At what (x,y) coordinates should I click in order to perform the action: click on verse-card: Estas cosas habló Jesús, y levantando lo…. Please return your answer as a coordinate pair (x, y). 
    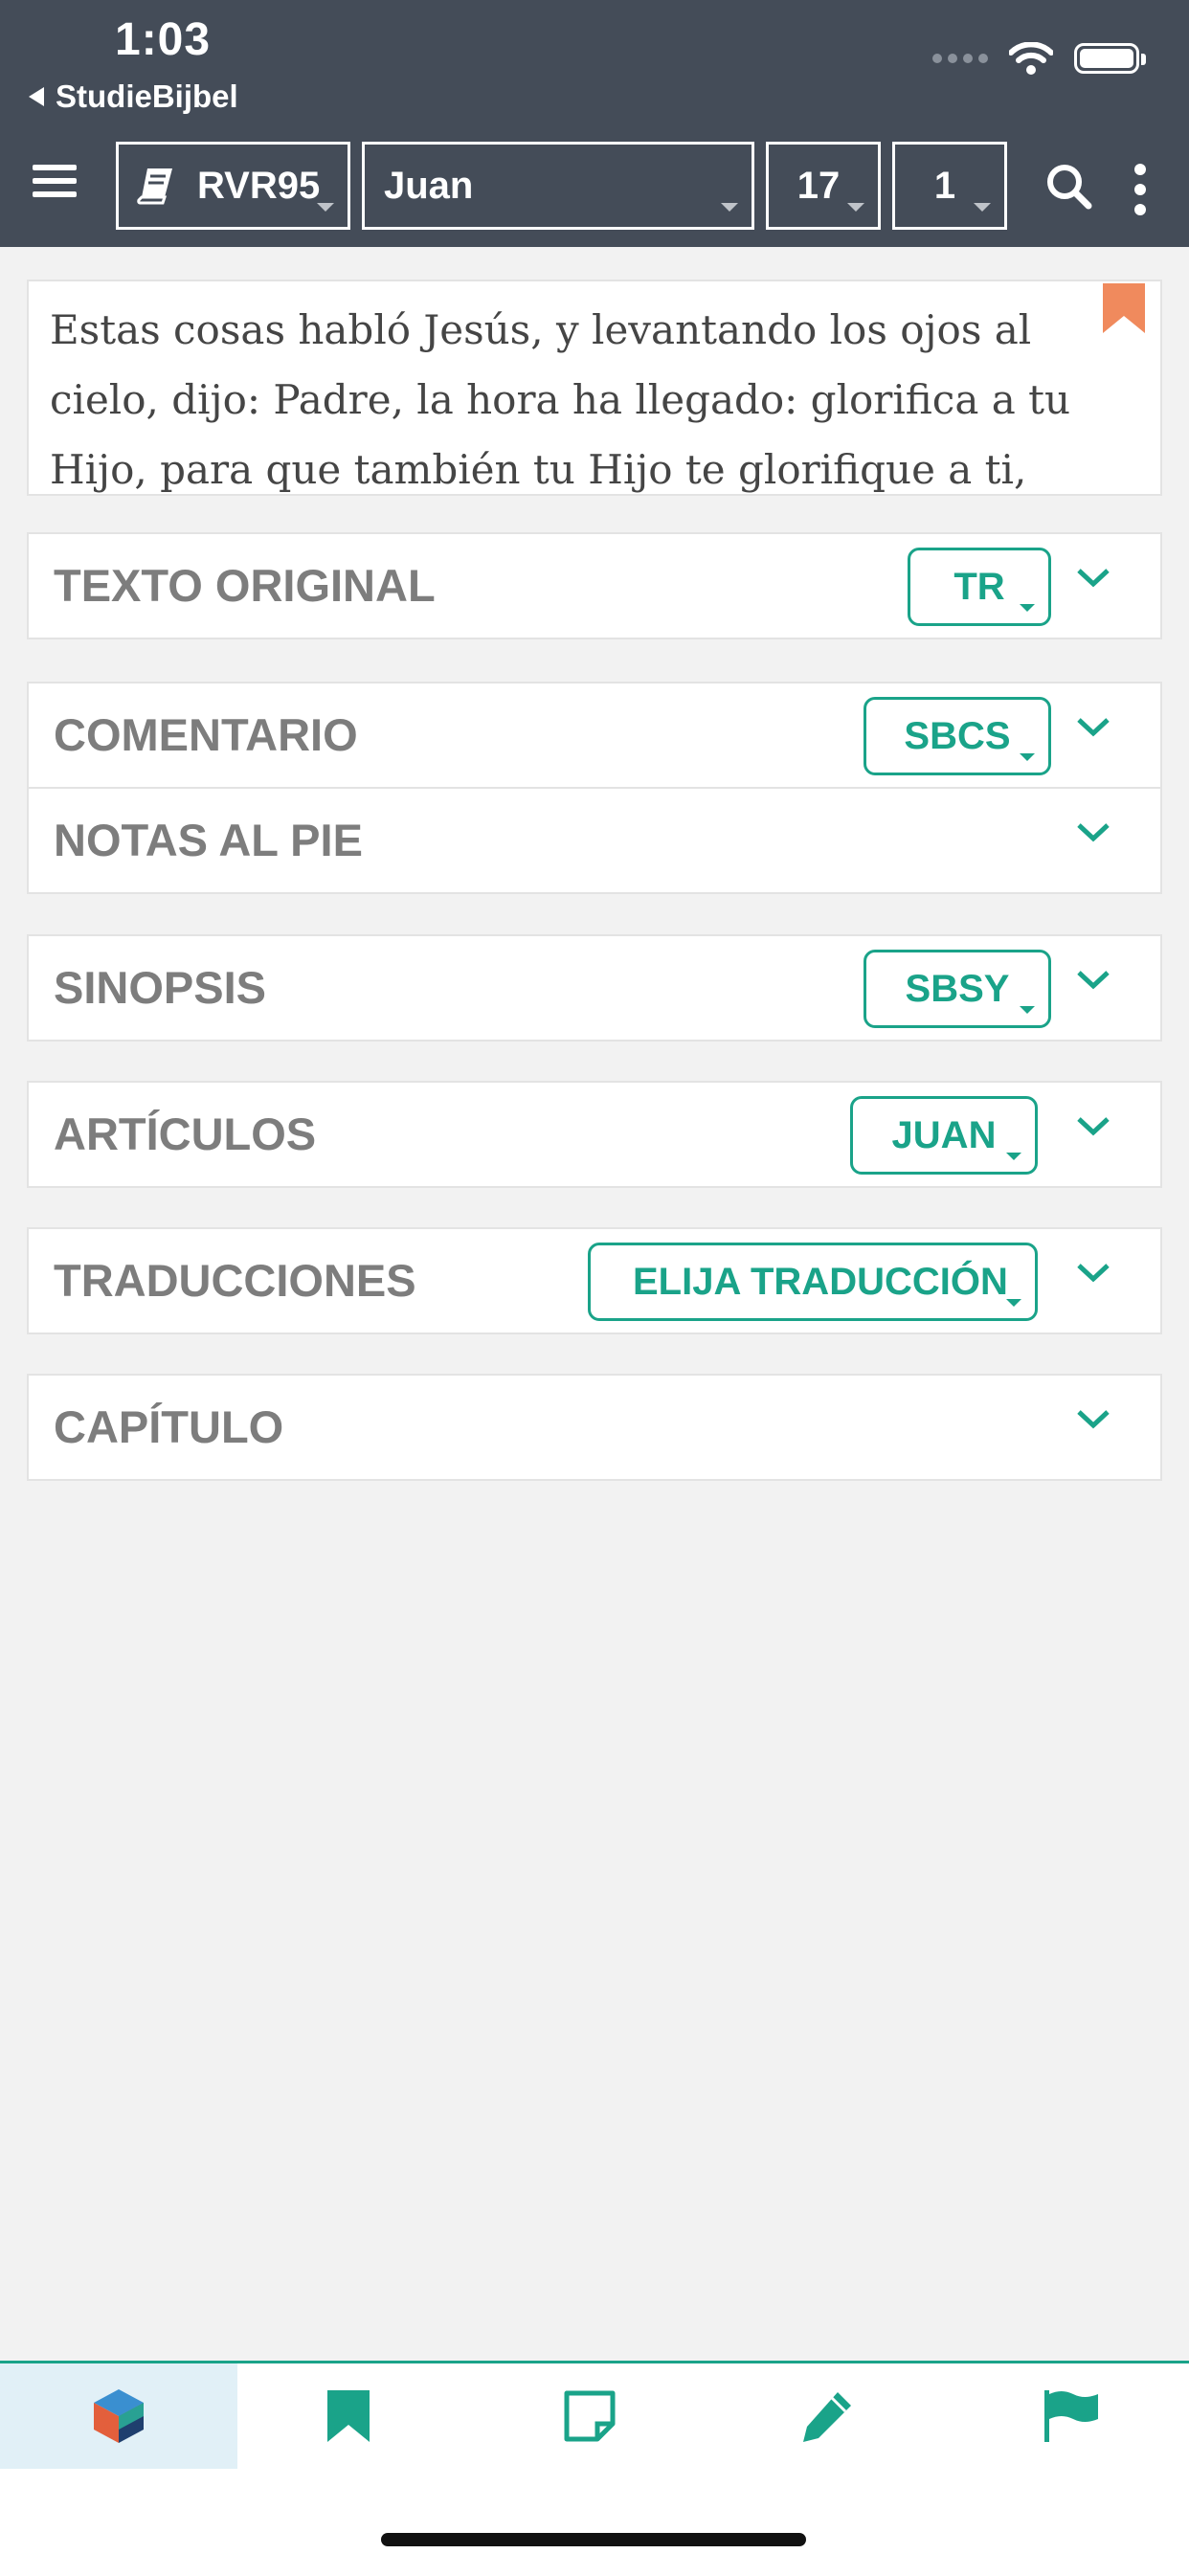
    Looking at the image, I should click on (594, 388).